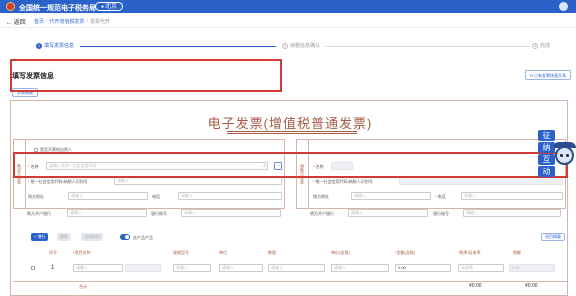  I want to click on seller-address-field: 销方地址 请输入, so click(372, 196).